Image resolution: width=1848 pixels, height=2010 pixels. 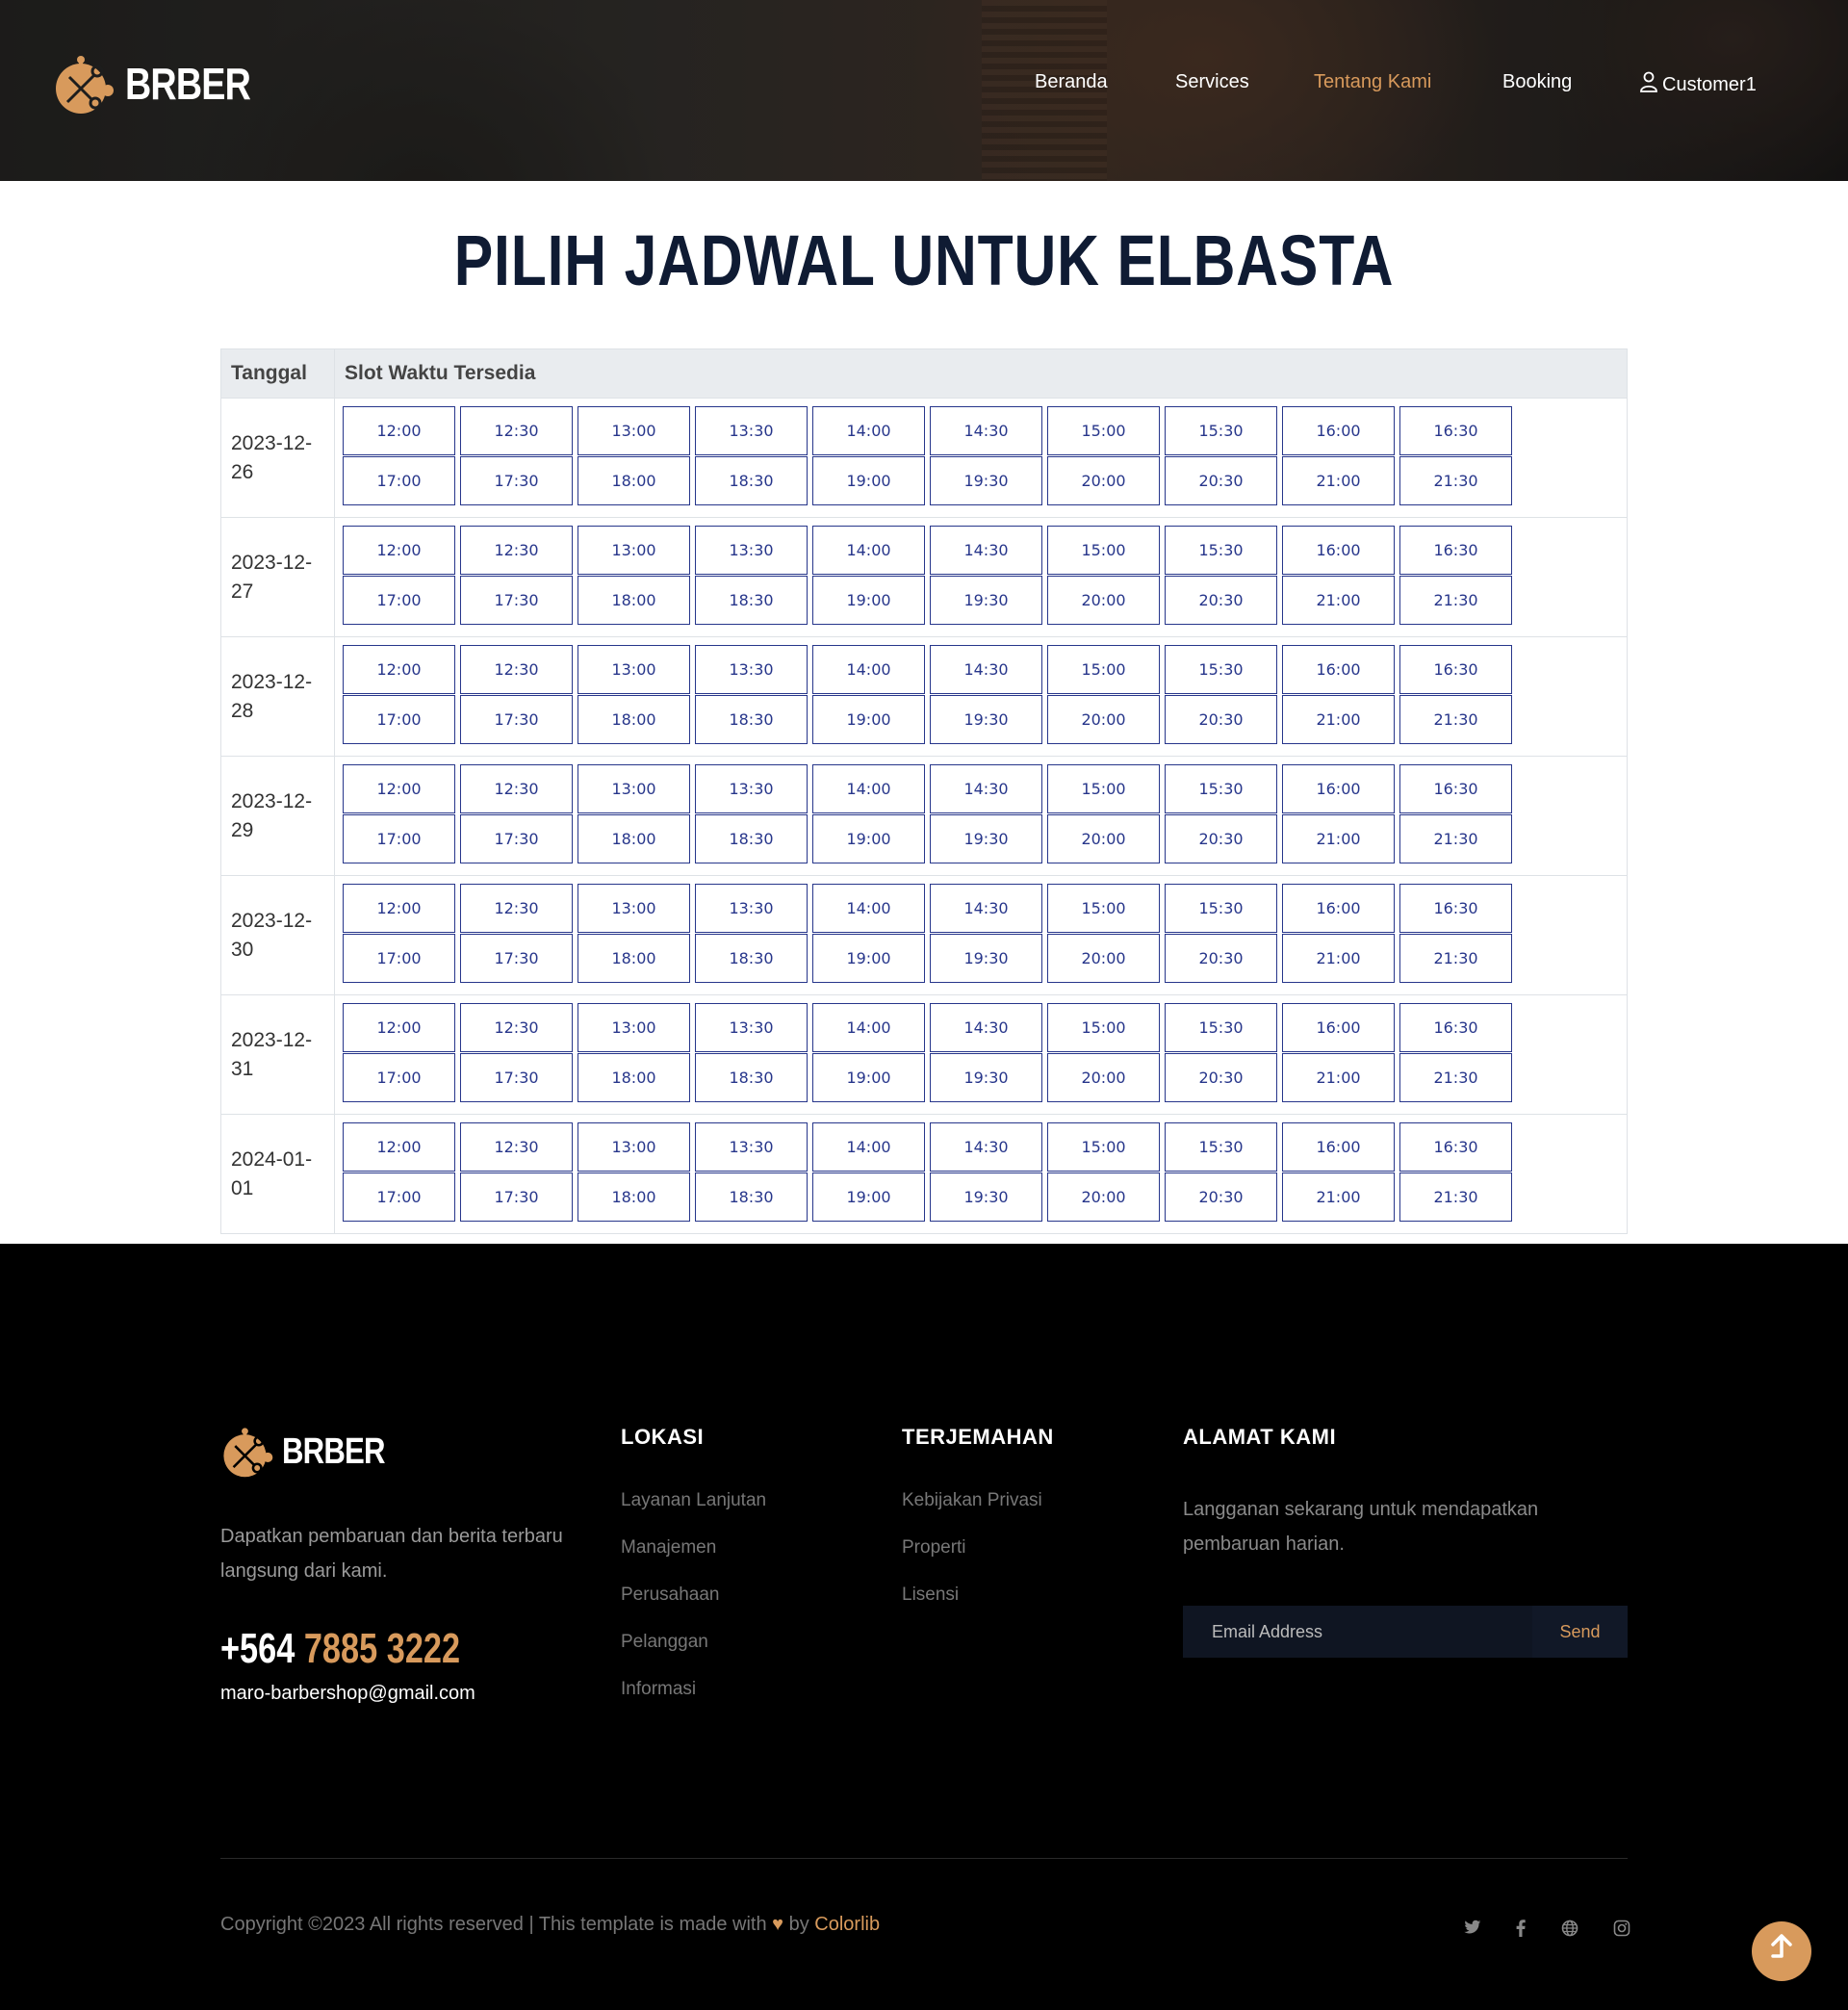 I want to click on header-logo: BRBER, so click(x=165, y=84).